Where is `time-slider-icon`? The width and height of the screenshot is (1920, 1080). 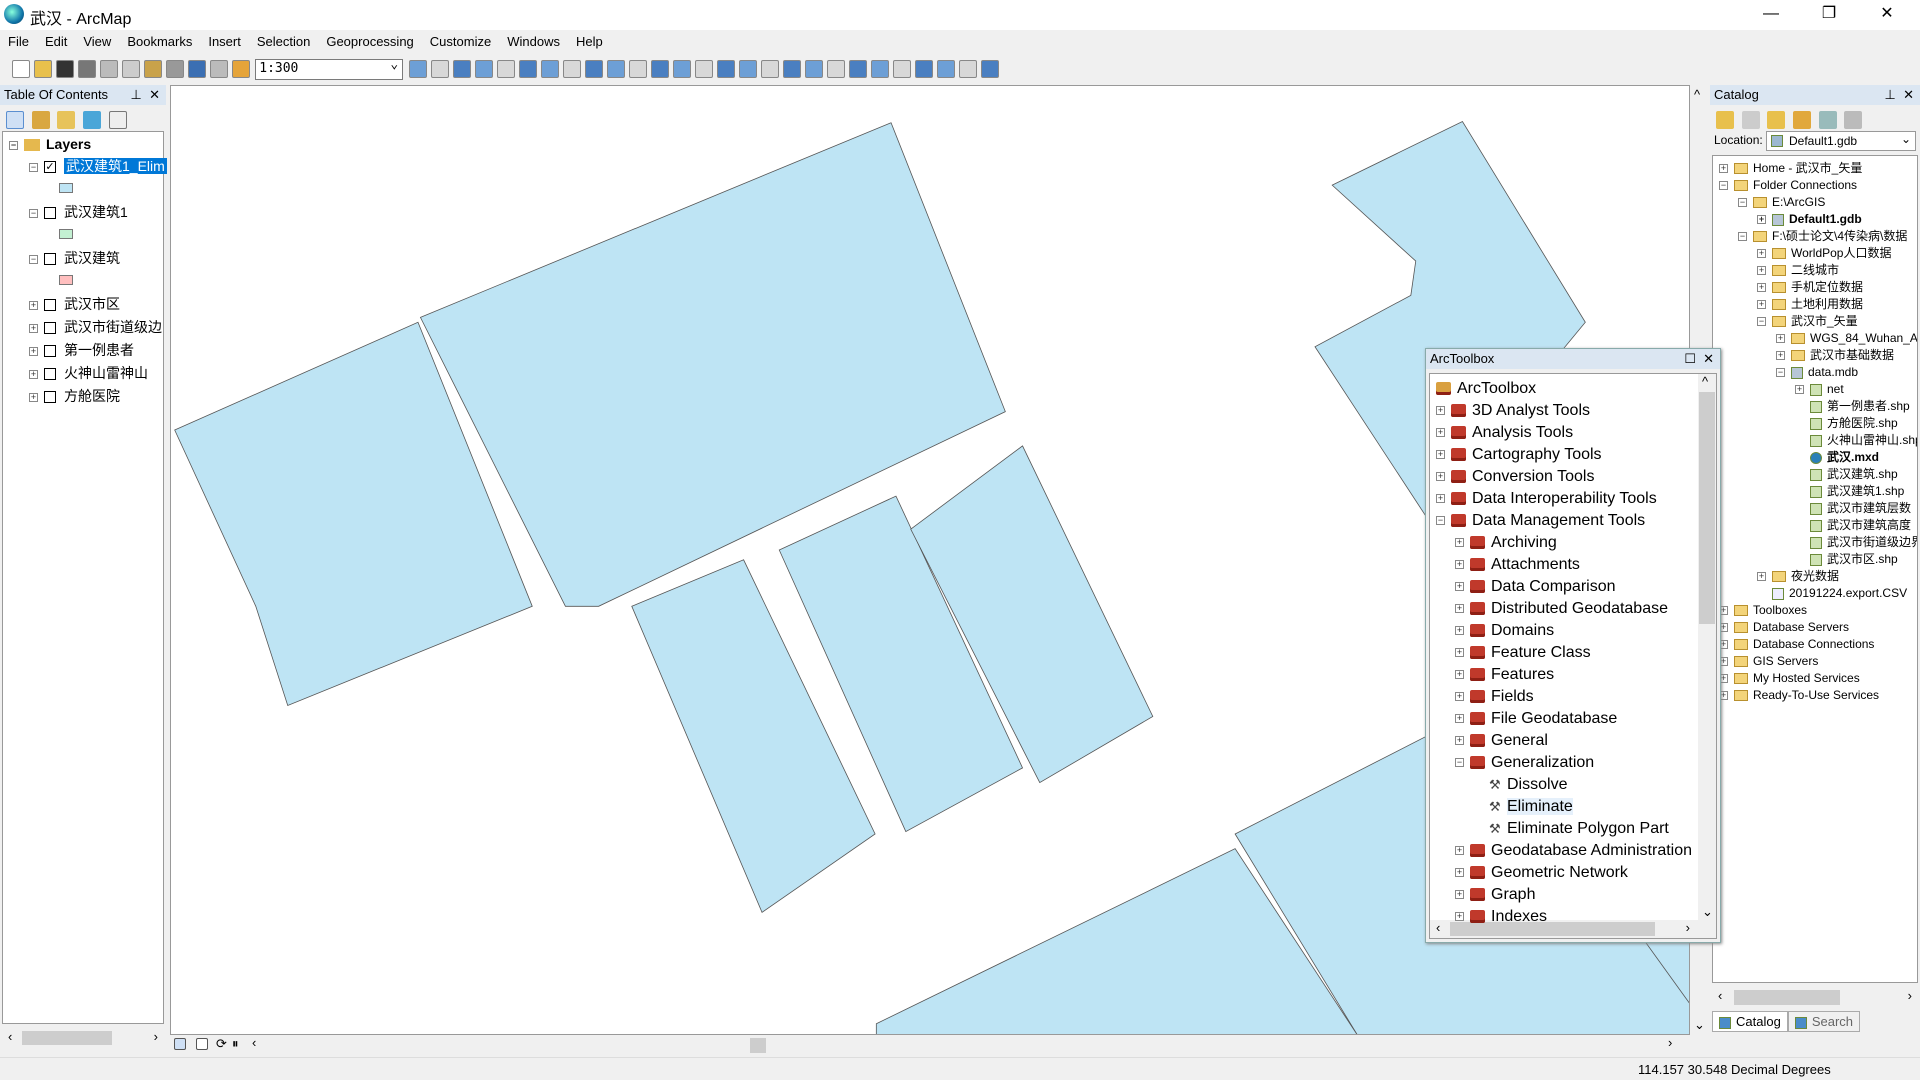
time-slider-icon is located at coordinates (967, 69).